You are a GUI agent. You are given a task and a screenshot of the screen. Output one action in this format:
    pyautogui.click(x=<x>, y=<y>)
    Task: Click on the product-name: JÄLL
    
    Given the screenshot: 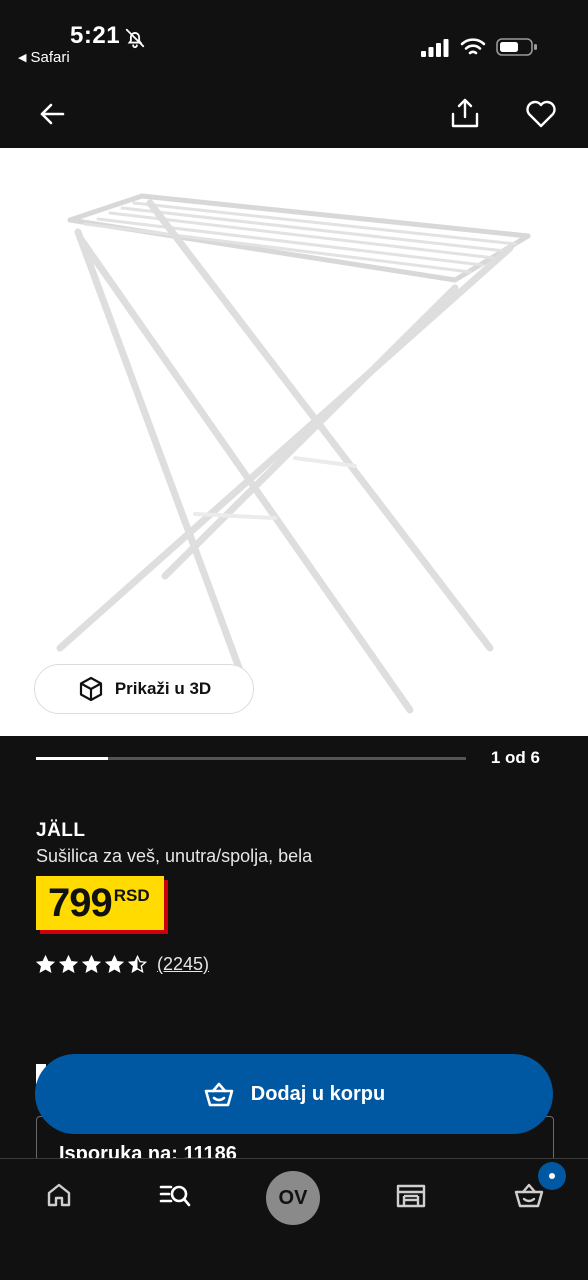 What is the action you would take?
    pyautogui.click(x=61, y=830)
    